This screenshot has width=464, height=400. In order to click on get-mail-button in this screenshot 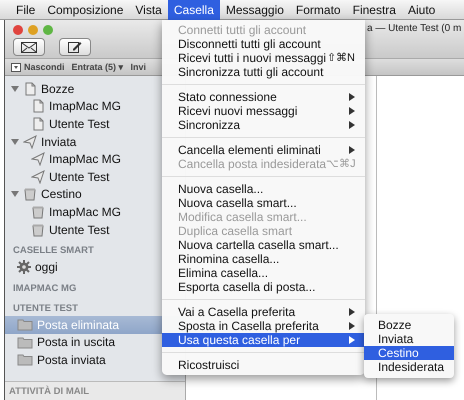, I will do `click(29, 47)`.